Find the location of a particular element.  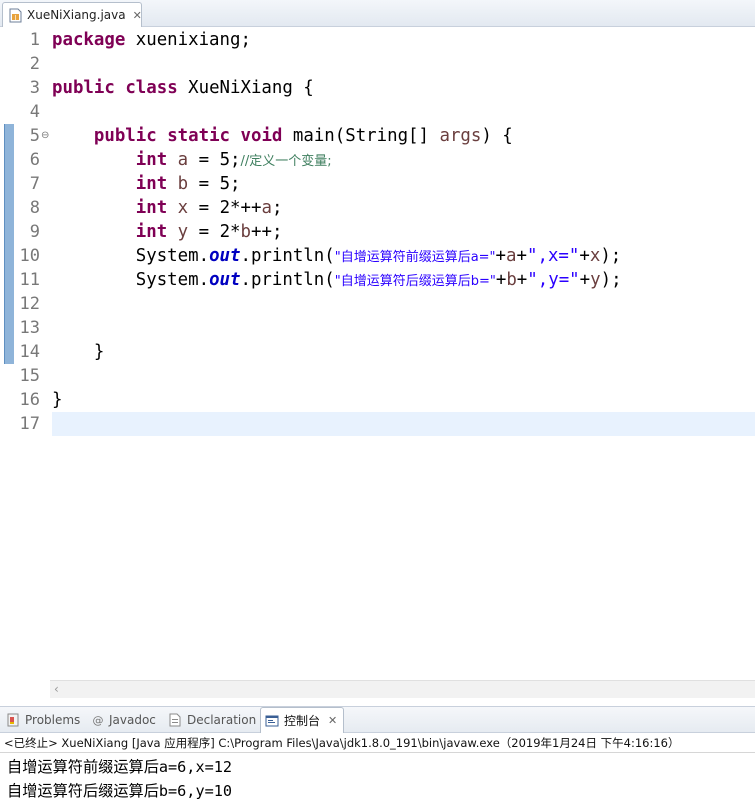

fold-collapse-icon: ⊖ is located at coordinates (45, 136).